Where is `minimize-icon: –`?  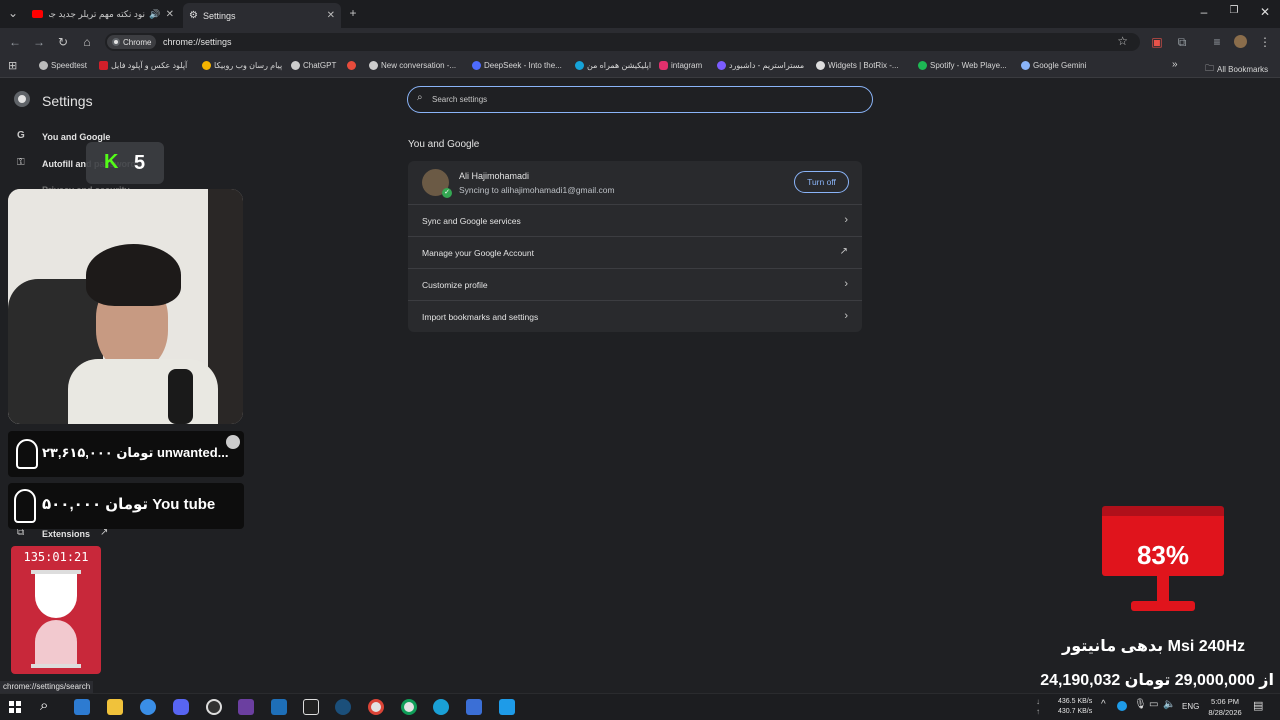 minimize-icon: – is located at coordinates (1204, 12).